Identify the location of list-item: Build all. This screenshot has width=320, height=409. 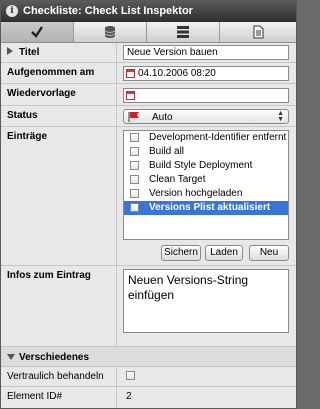
(206, 152).